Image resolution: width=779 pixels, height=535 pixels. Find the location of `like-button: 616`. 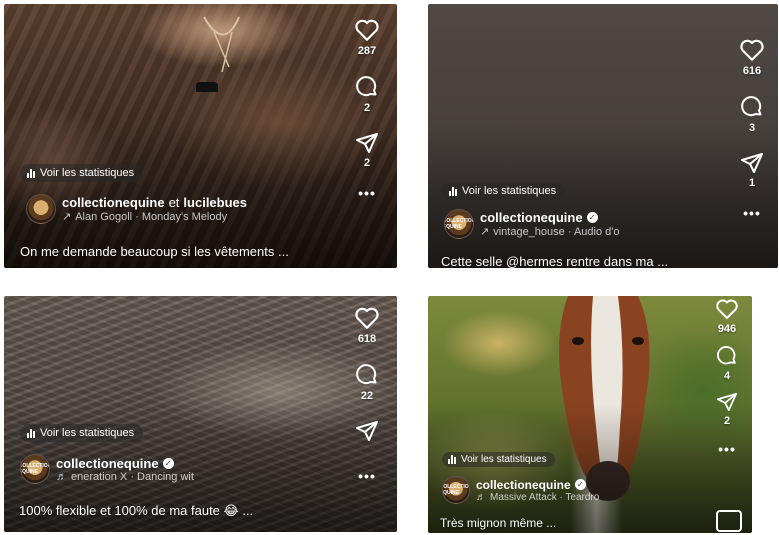

like-button: 616 is located at coordinates (752, 57).